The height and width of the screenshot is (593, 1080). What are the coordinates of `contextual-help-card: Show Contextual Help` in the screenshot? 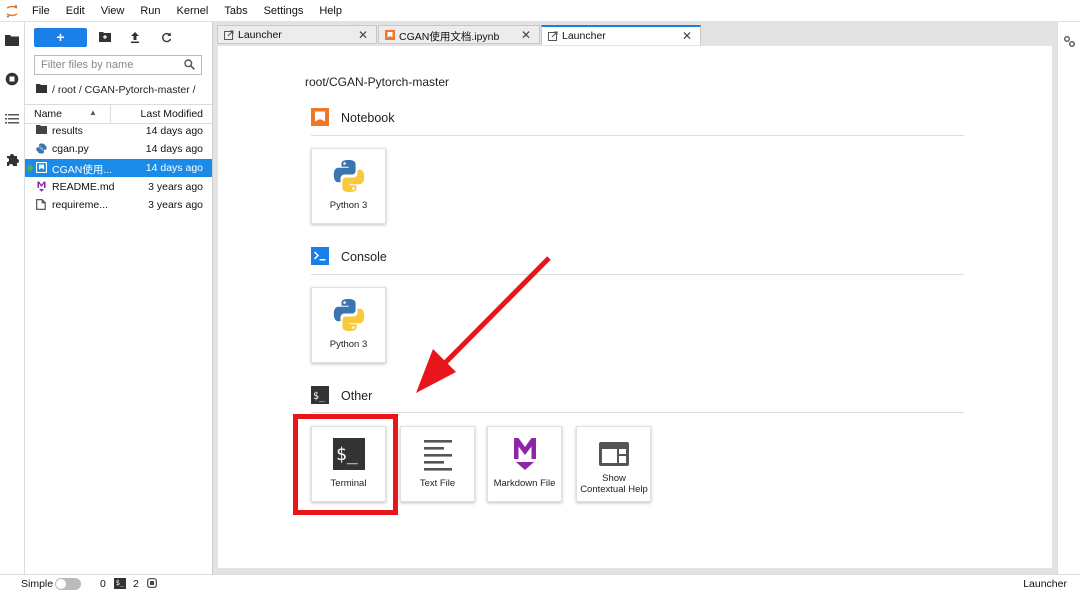 It's located at (613, 464).